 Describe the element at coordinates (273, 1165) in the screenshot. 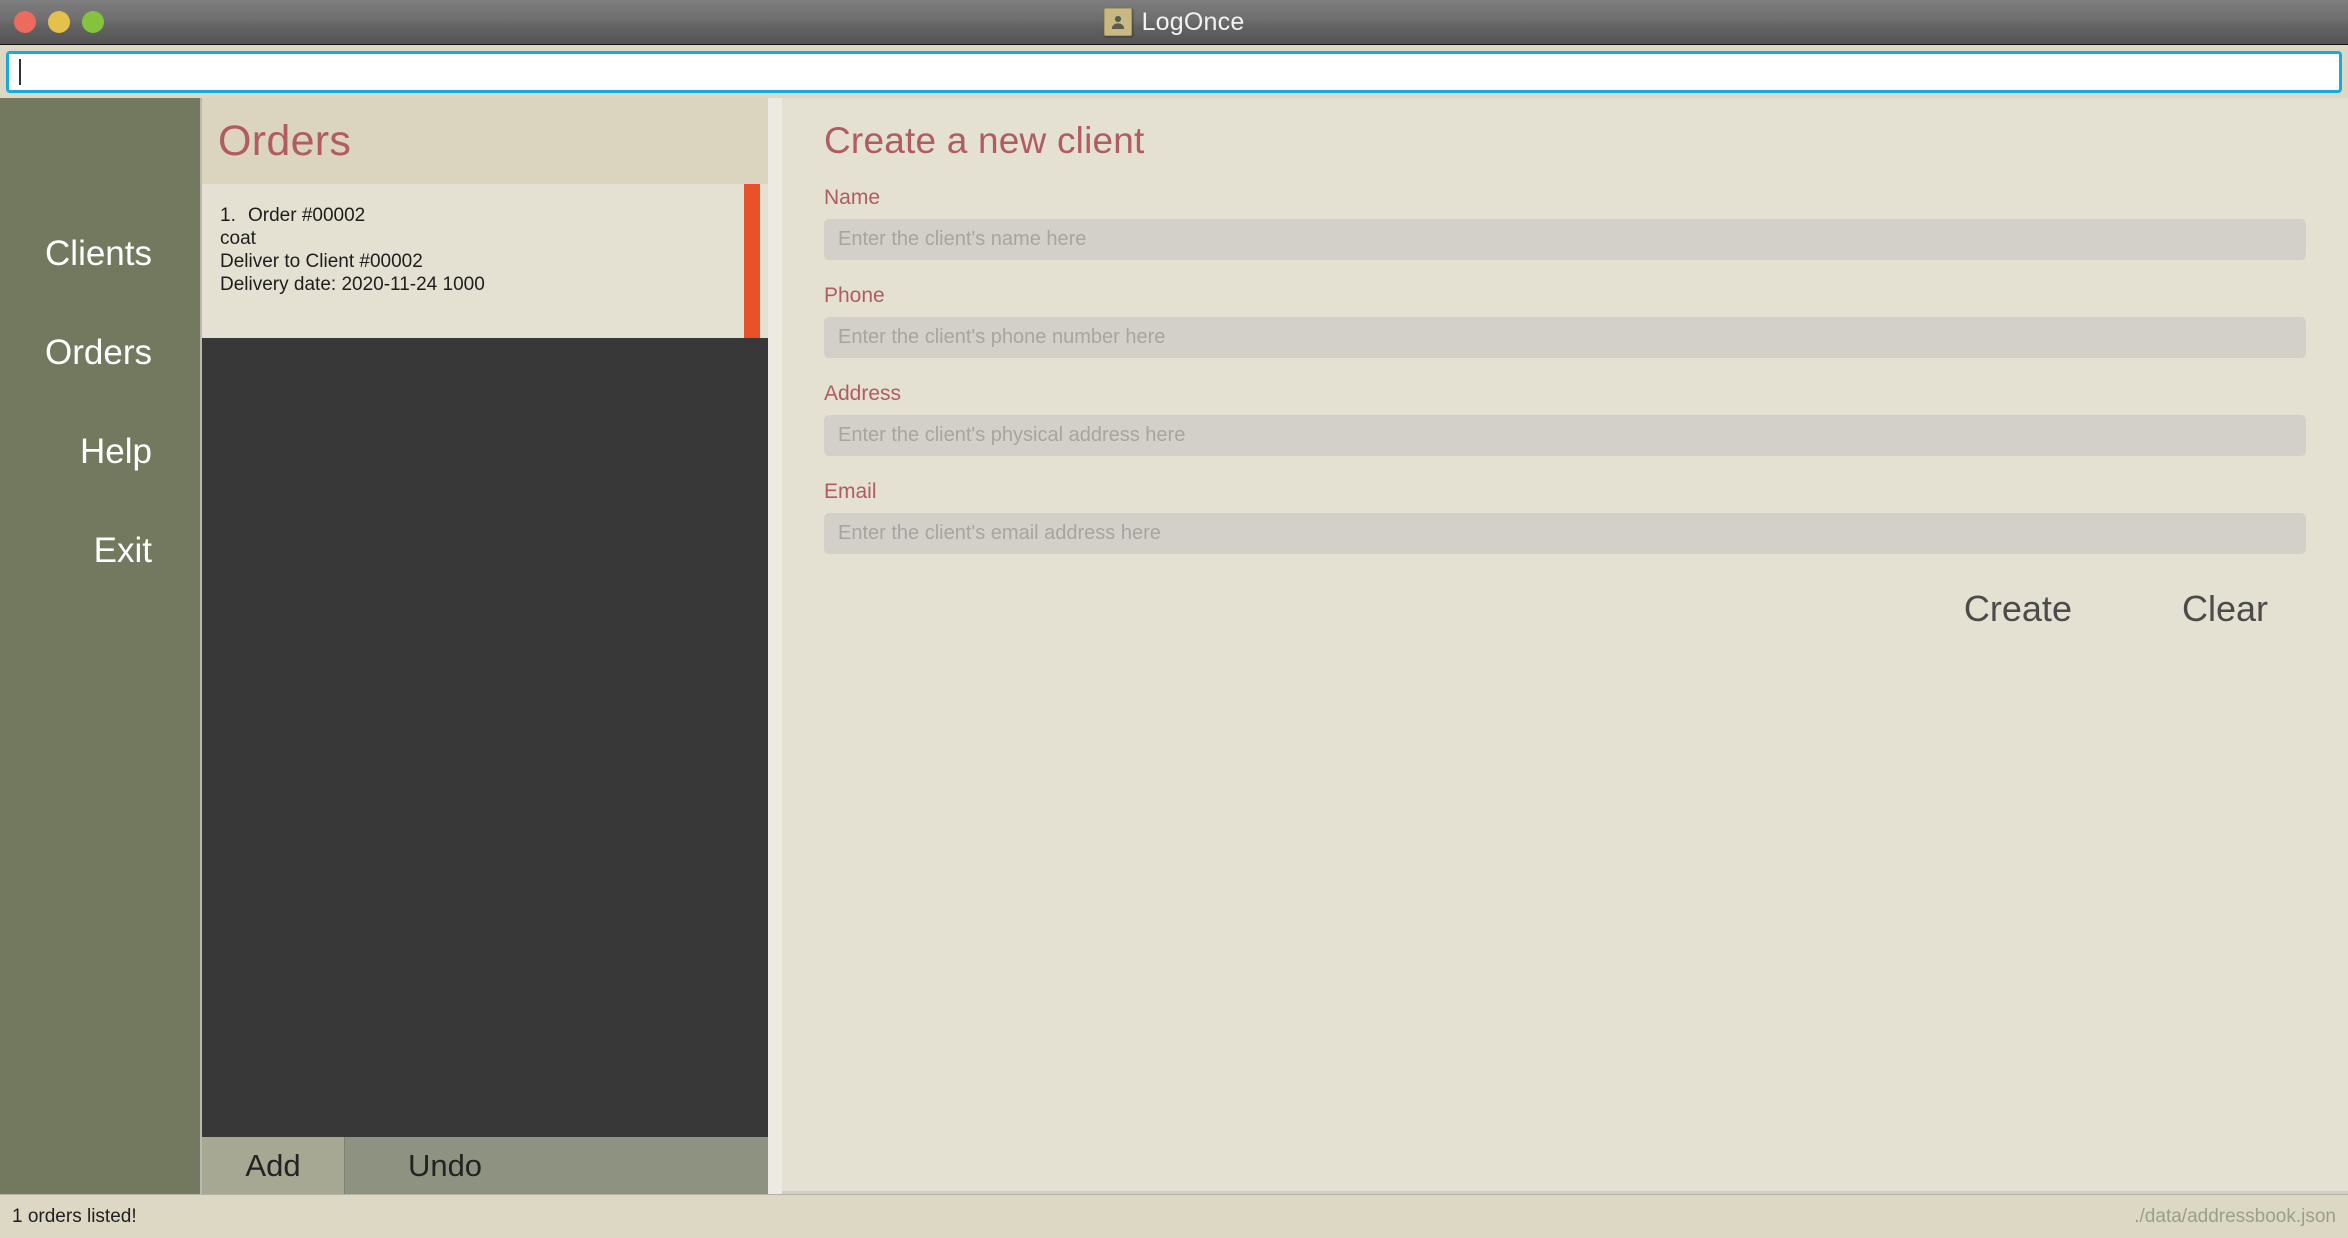

I see `add-button: Add` at that location.